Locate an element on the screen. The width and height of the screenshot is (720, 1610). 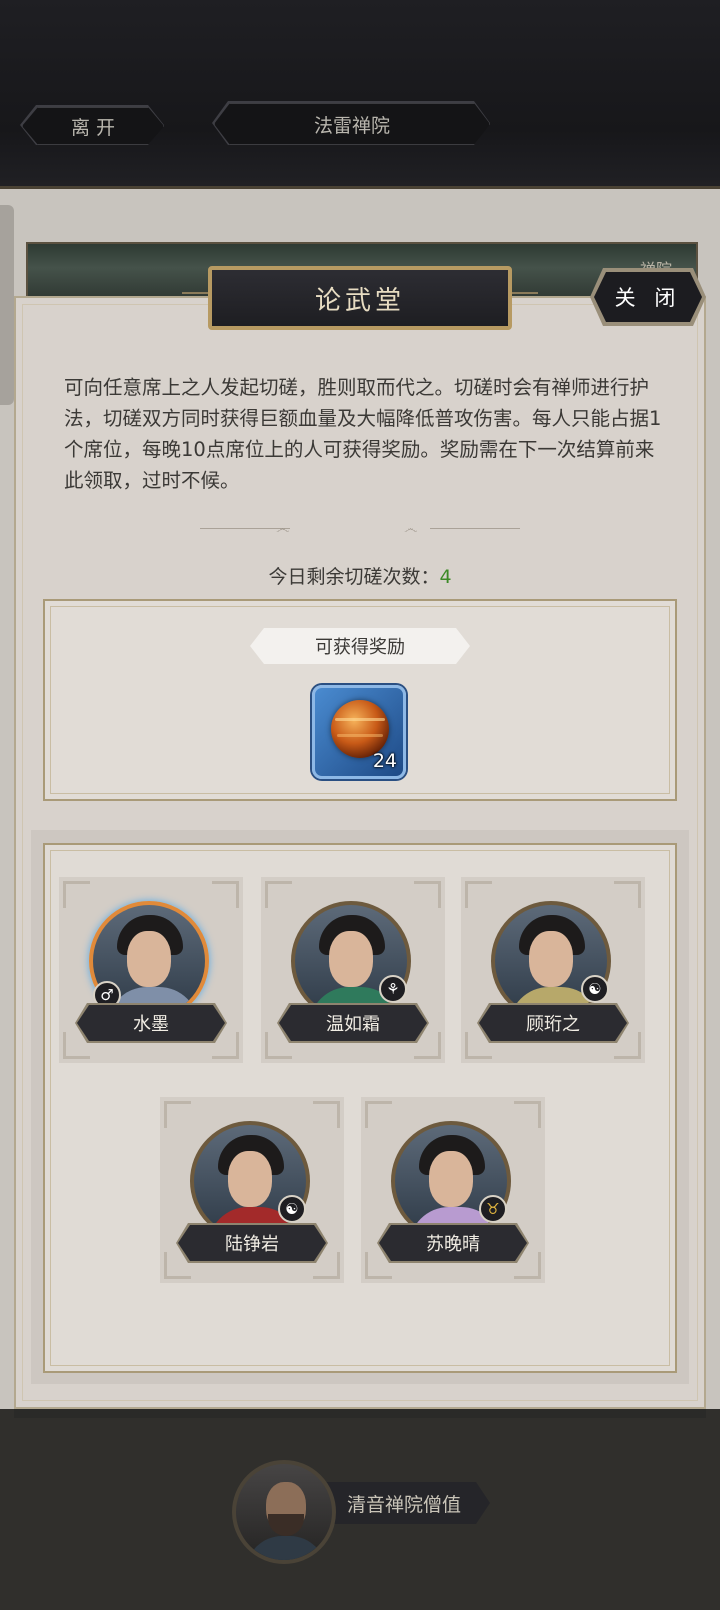
seat-name: 陆铮岩 is located at coordinates (252, 1243).